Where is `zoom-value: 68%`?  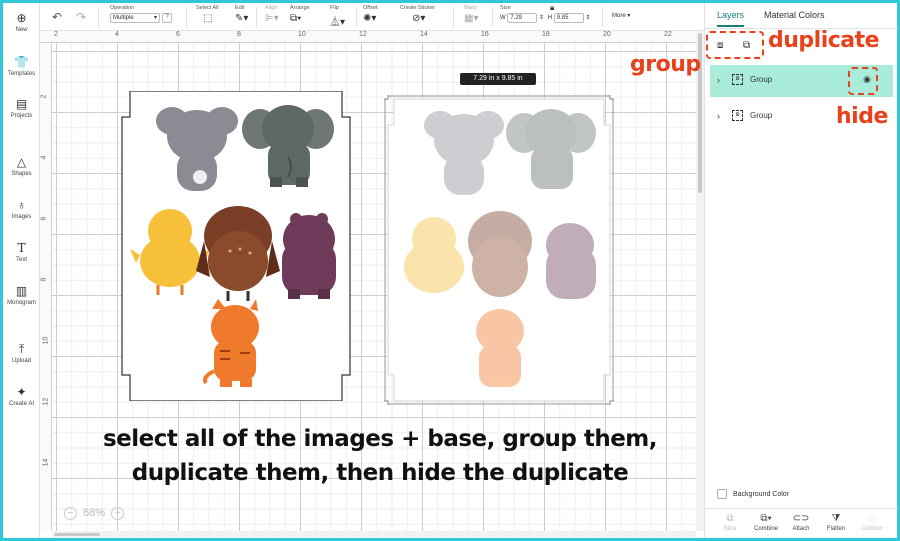
zoom-value: 68% is located at coordinates (94, 513).